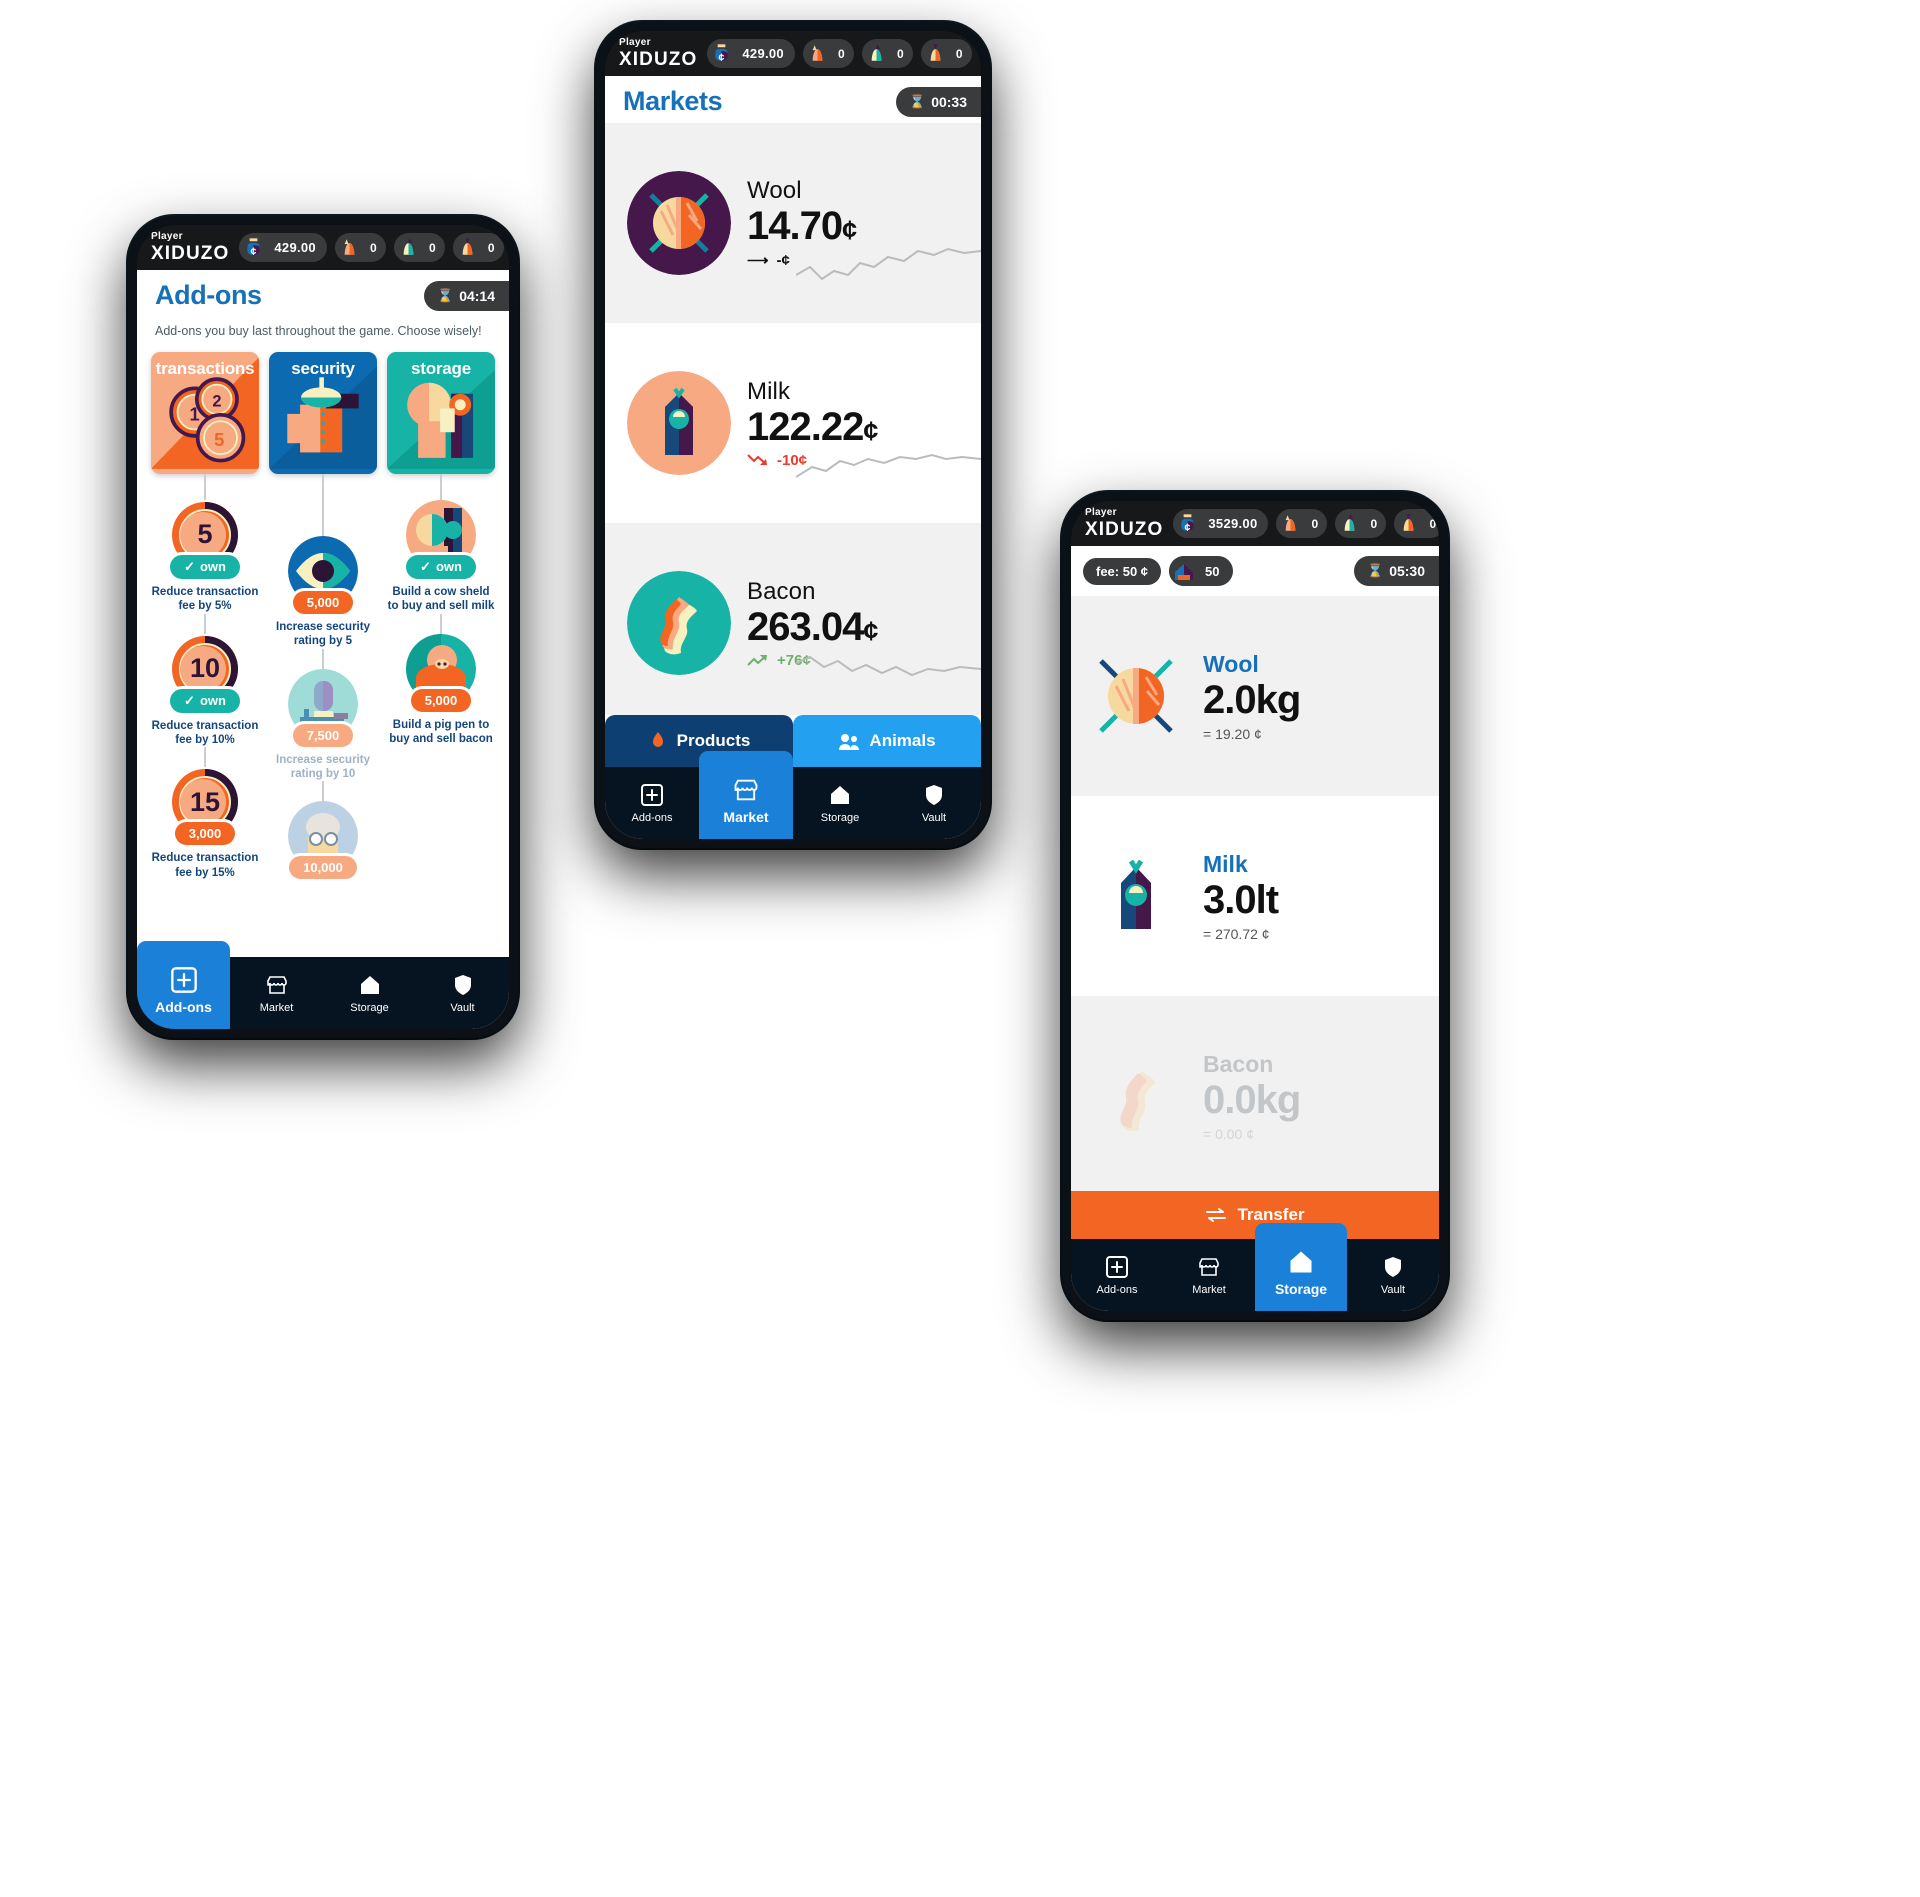 Image resolution: width=1920 pixels, height=1897 pixels. Describe the element at coordinates (491, 247) in the screenshot. I see `sheep-count: 0` at that location.